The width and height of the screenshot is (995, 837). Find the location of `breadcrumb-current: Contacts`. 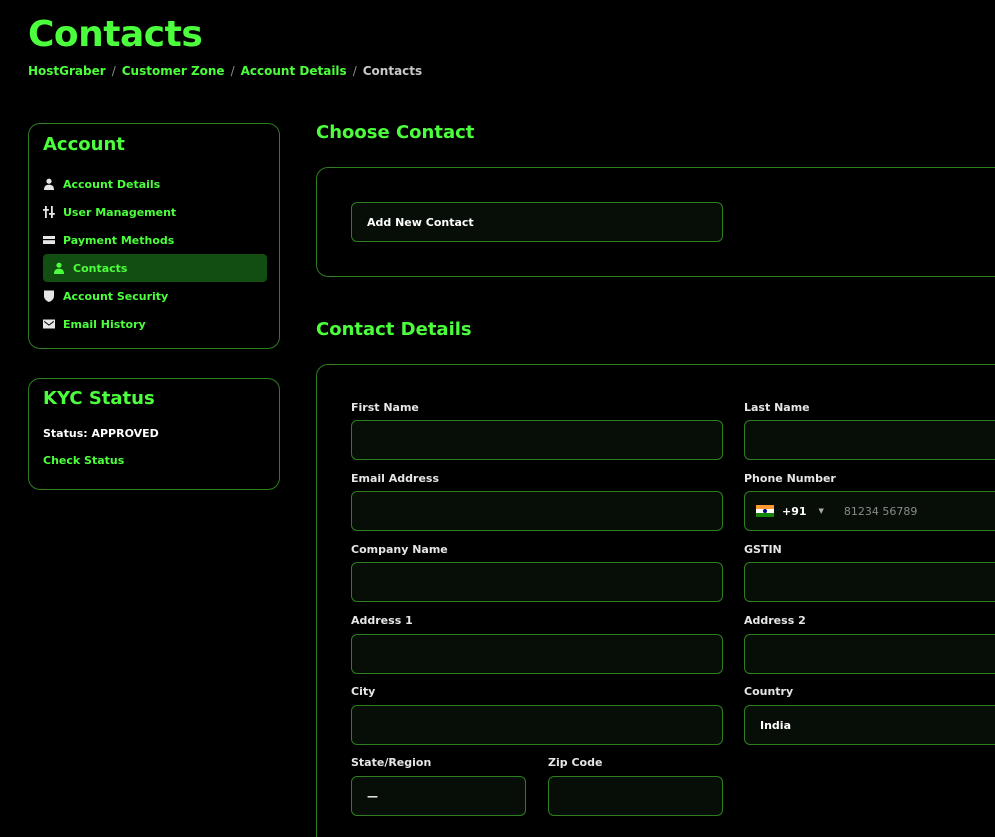

breadcrumb-current: Contacts is located at coordinates (392, 71).